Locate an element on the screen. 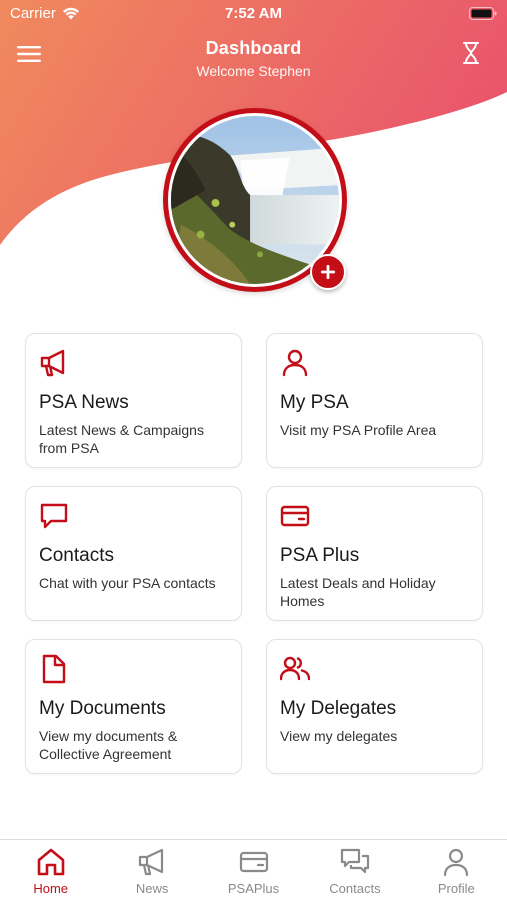 This screenshot has width=507, height=900. people-icon is located at coordinates (295, 668).